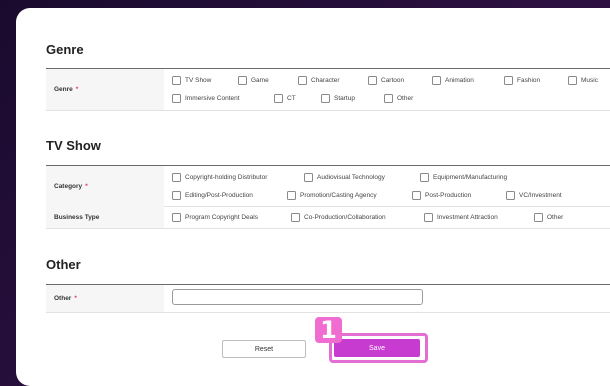 This screenshot has height=386, width=610. Describe the element at coordinates (470, 177) in the screenshot. I see `option-label: Equipment/Manufacturing` at that location.